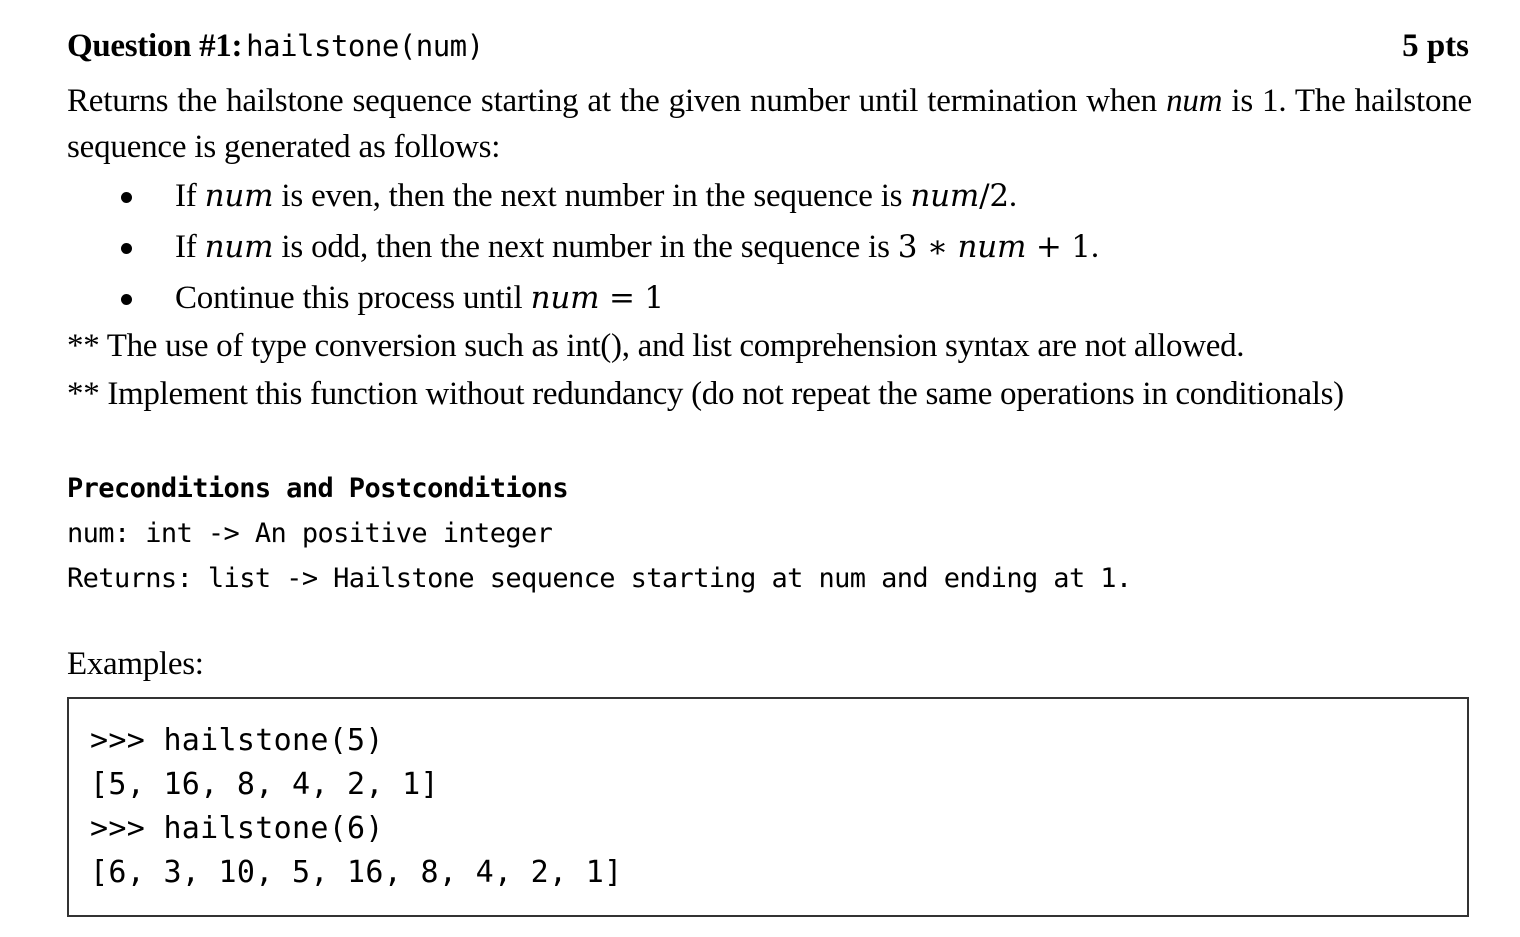  Describe the element at coordinates (631, 298) in the screenshot. I see `rule-expression: = 1` at that location.